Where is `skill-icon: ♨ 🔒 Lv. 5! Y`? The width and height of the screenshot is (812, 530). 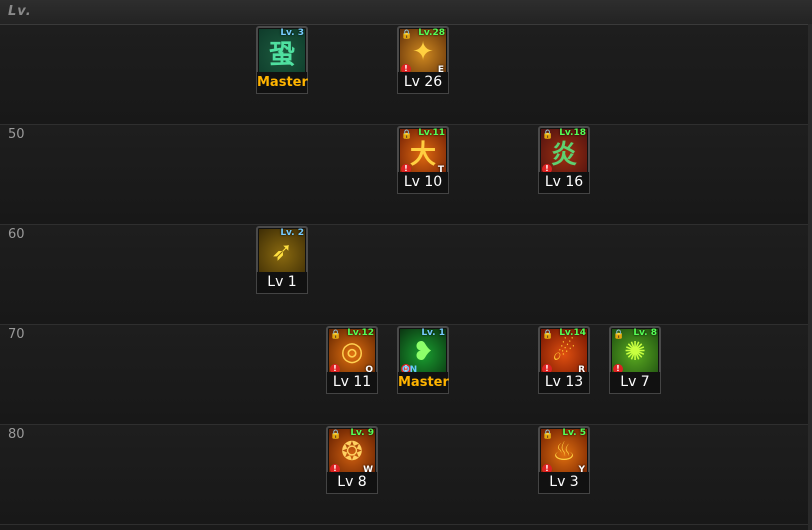
skill-icon: ♨ 🔒 Lv. 5! Y is located at coordinates (564, 452).